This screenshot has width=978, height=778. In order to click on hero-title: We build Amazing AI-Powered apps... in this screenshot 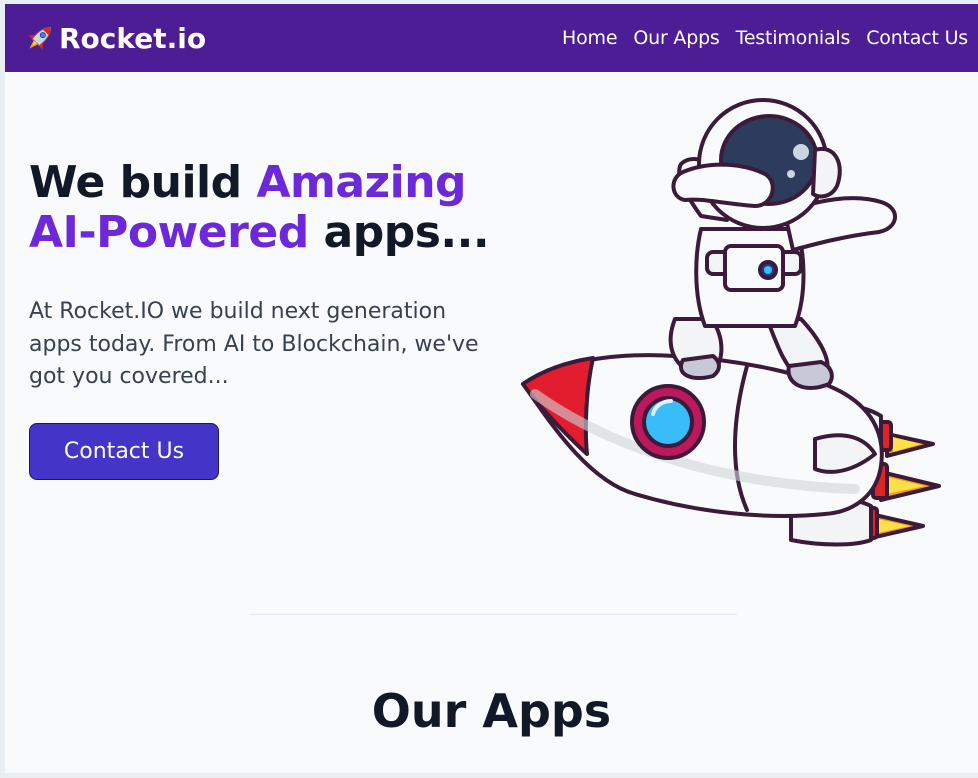, I will do `click(264, 208)`.